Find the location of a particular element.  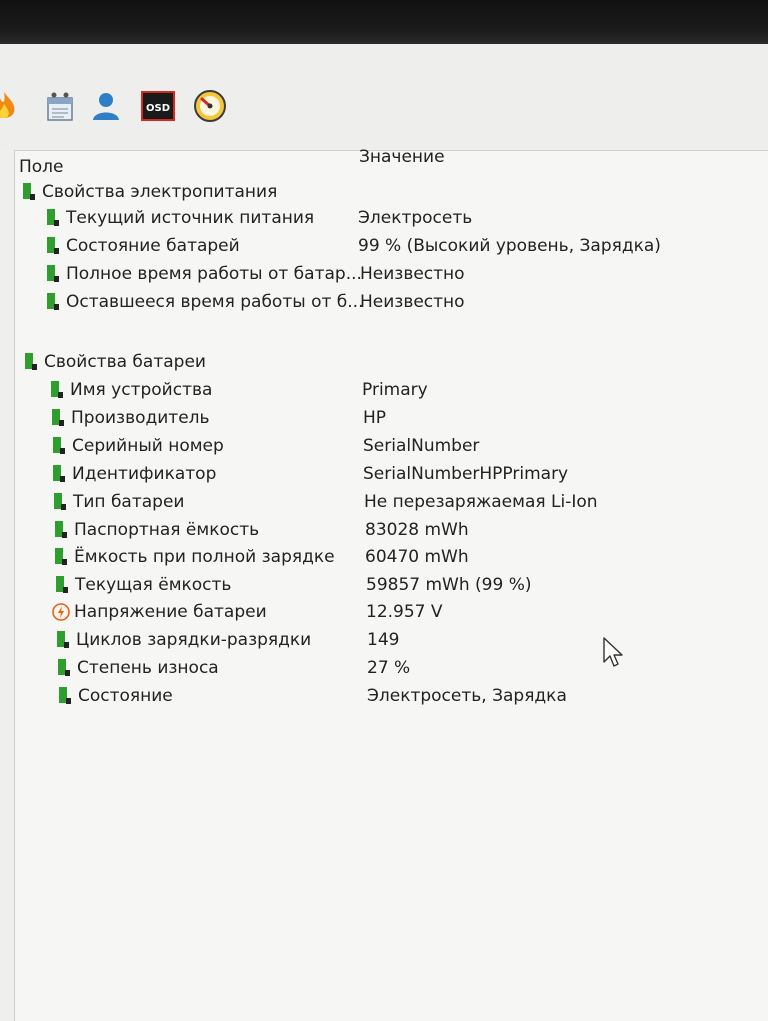

list-item: Серийный номер SerialNumber is located at coordinates (400, 447).